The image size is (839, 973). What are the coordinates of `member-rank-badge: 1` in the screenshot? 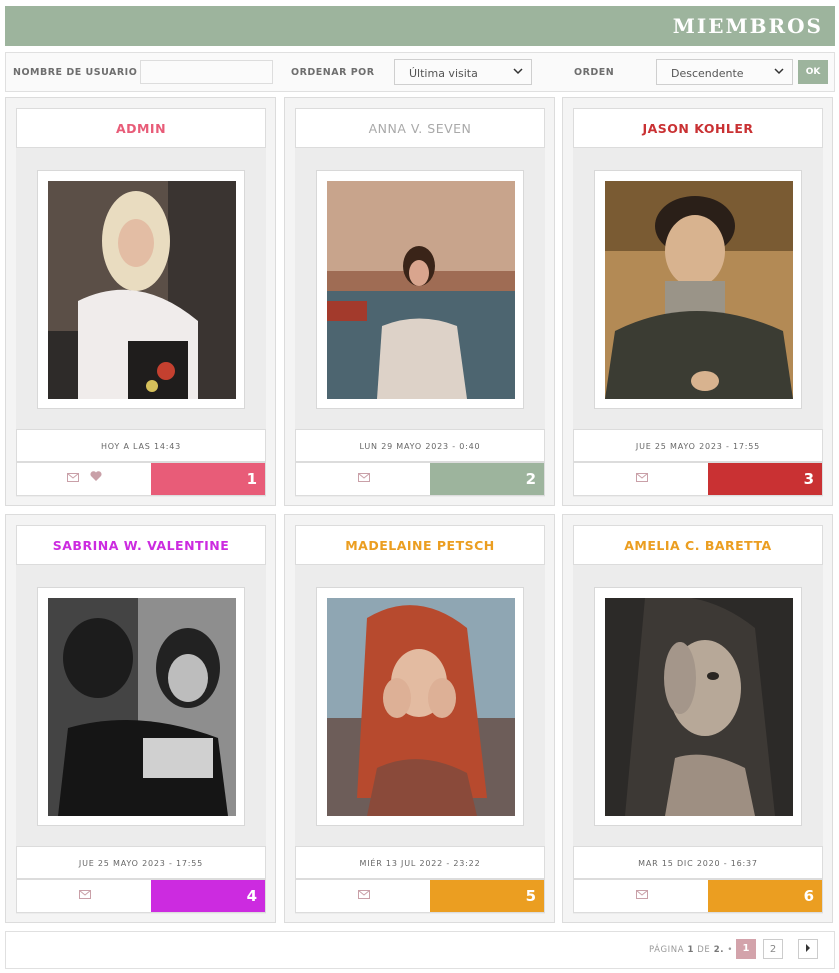 It's located at (208, 479).